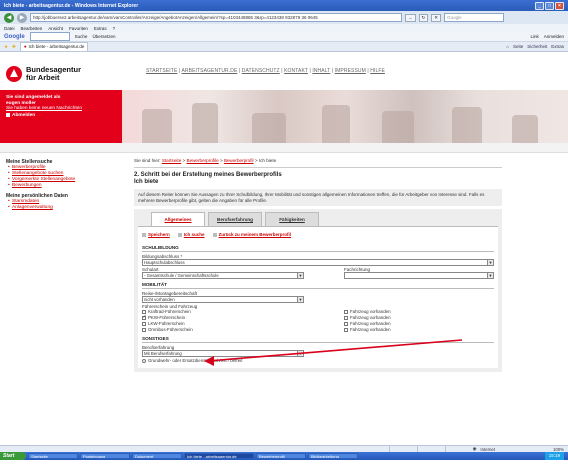  I want to click on zoom-level: 100%, so click(558, 449).